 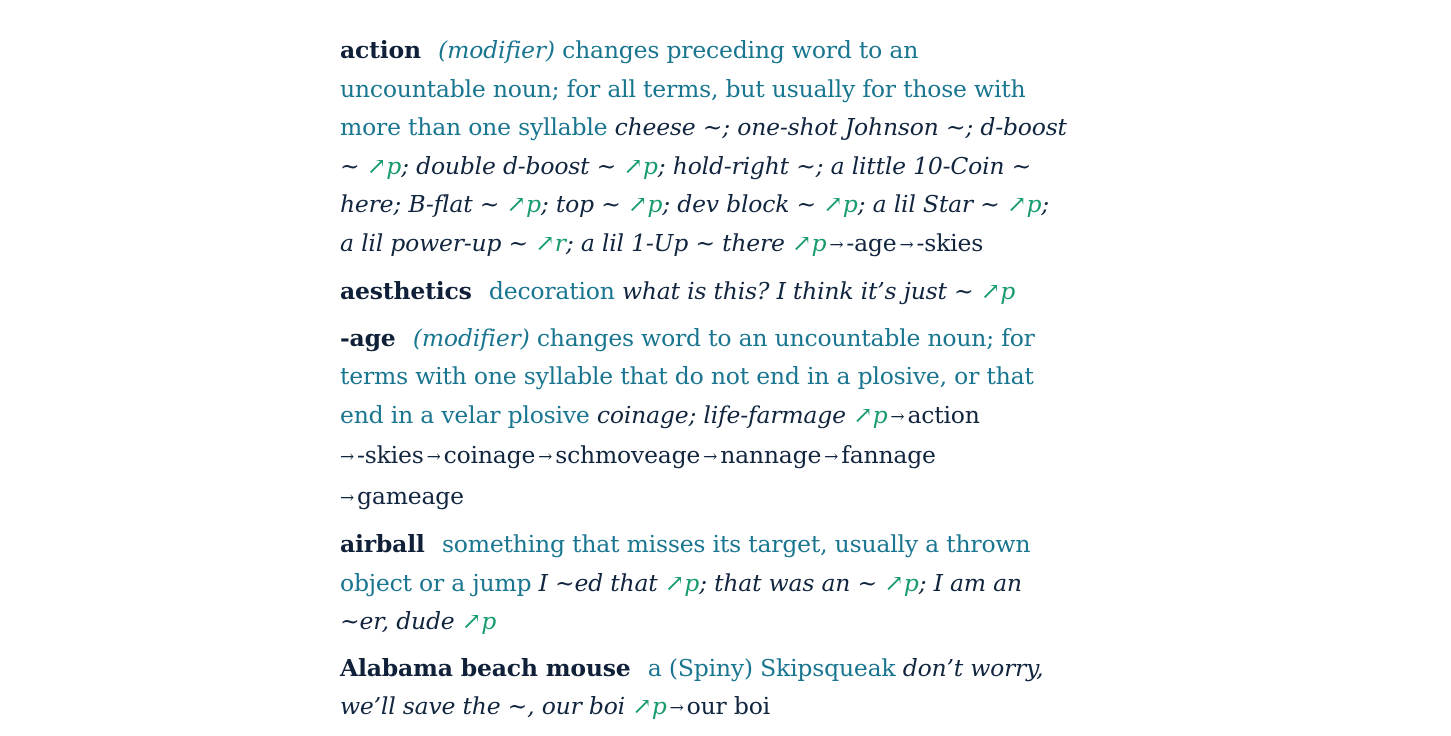 What do you see at coordinates (406, 291) in the screenshot?
I see `headword: aesthetics` at bounding box center [406, 291].